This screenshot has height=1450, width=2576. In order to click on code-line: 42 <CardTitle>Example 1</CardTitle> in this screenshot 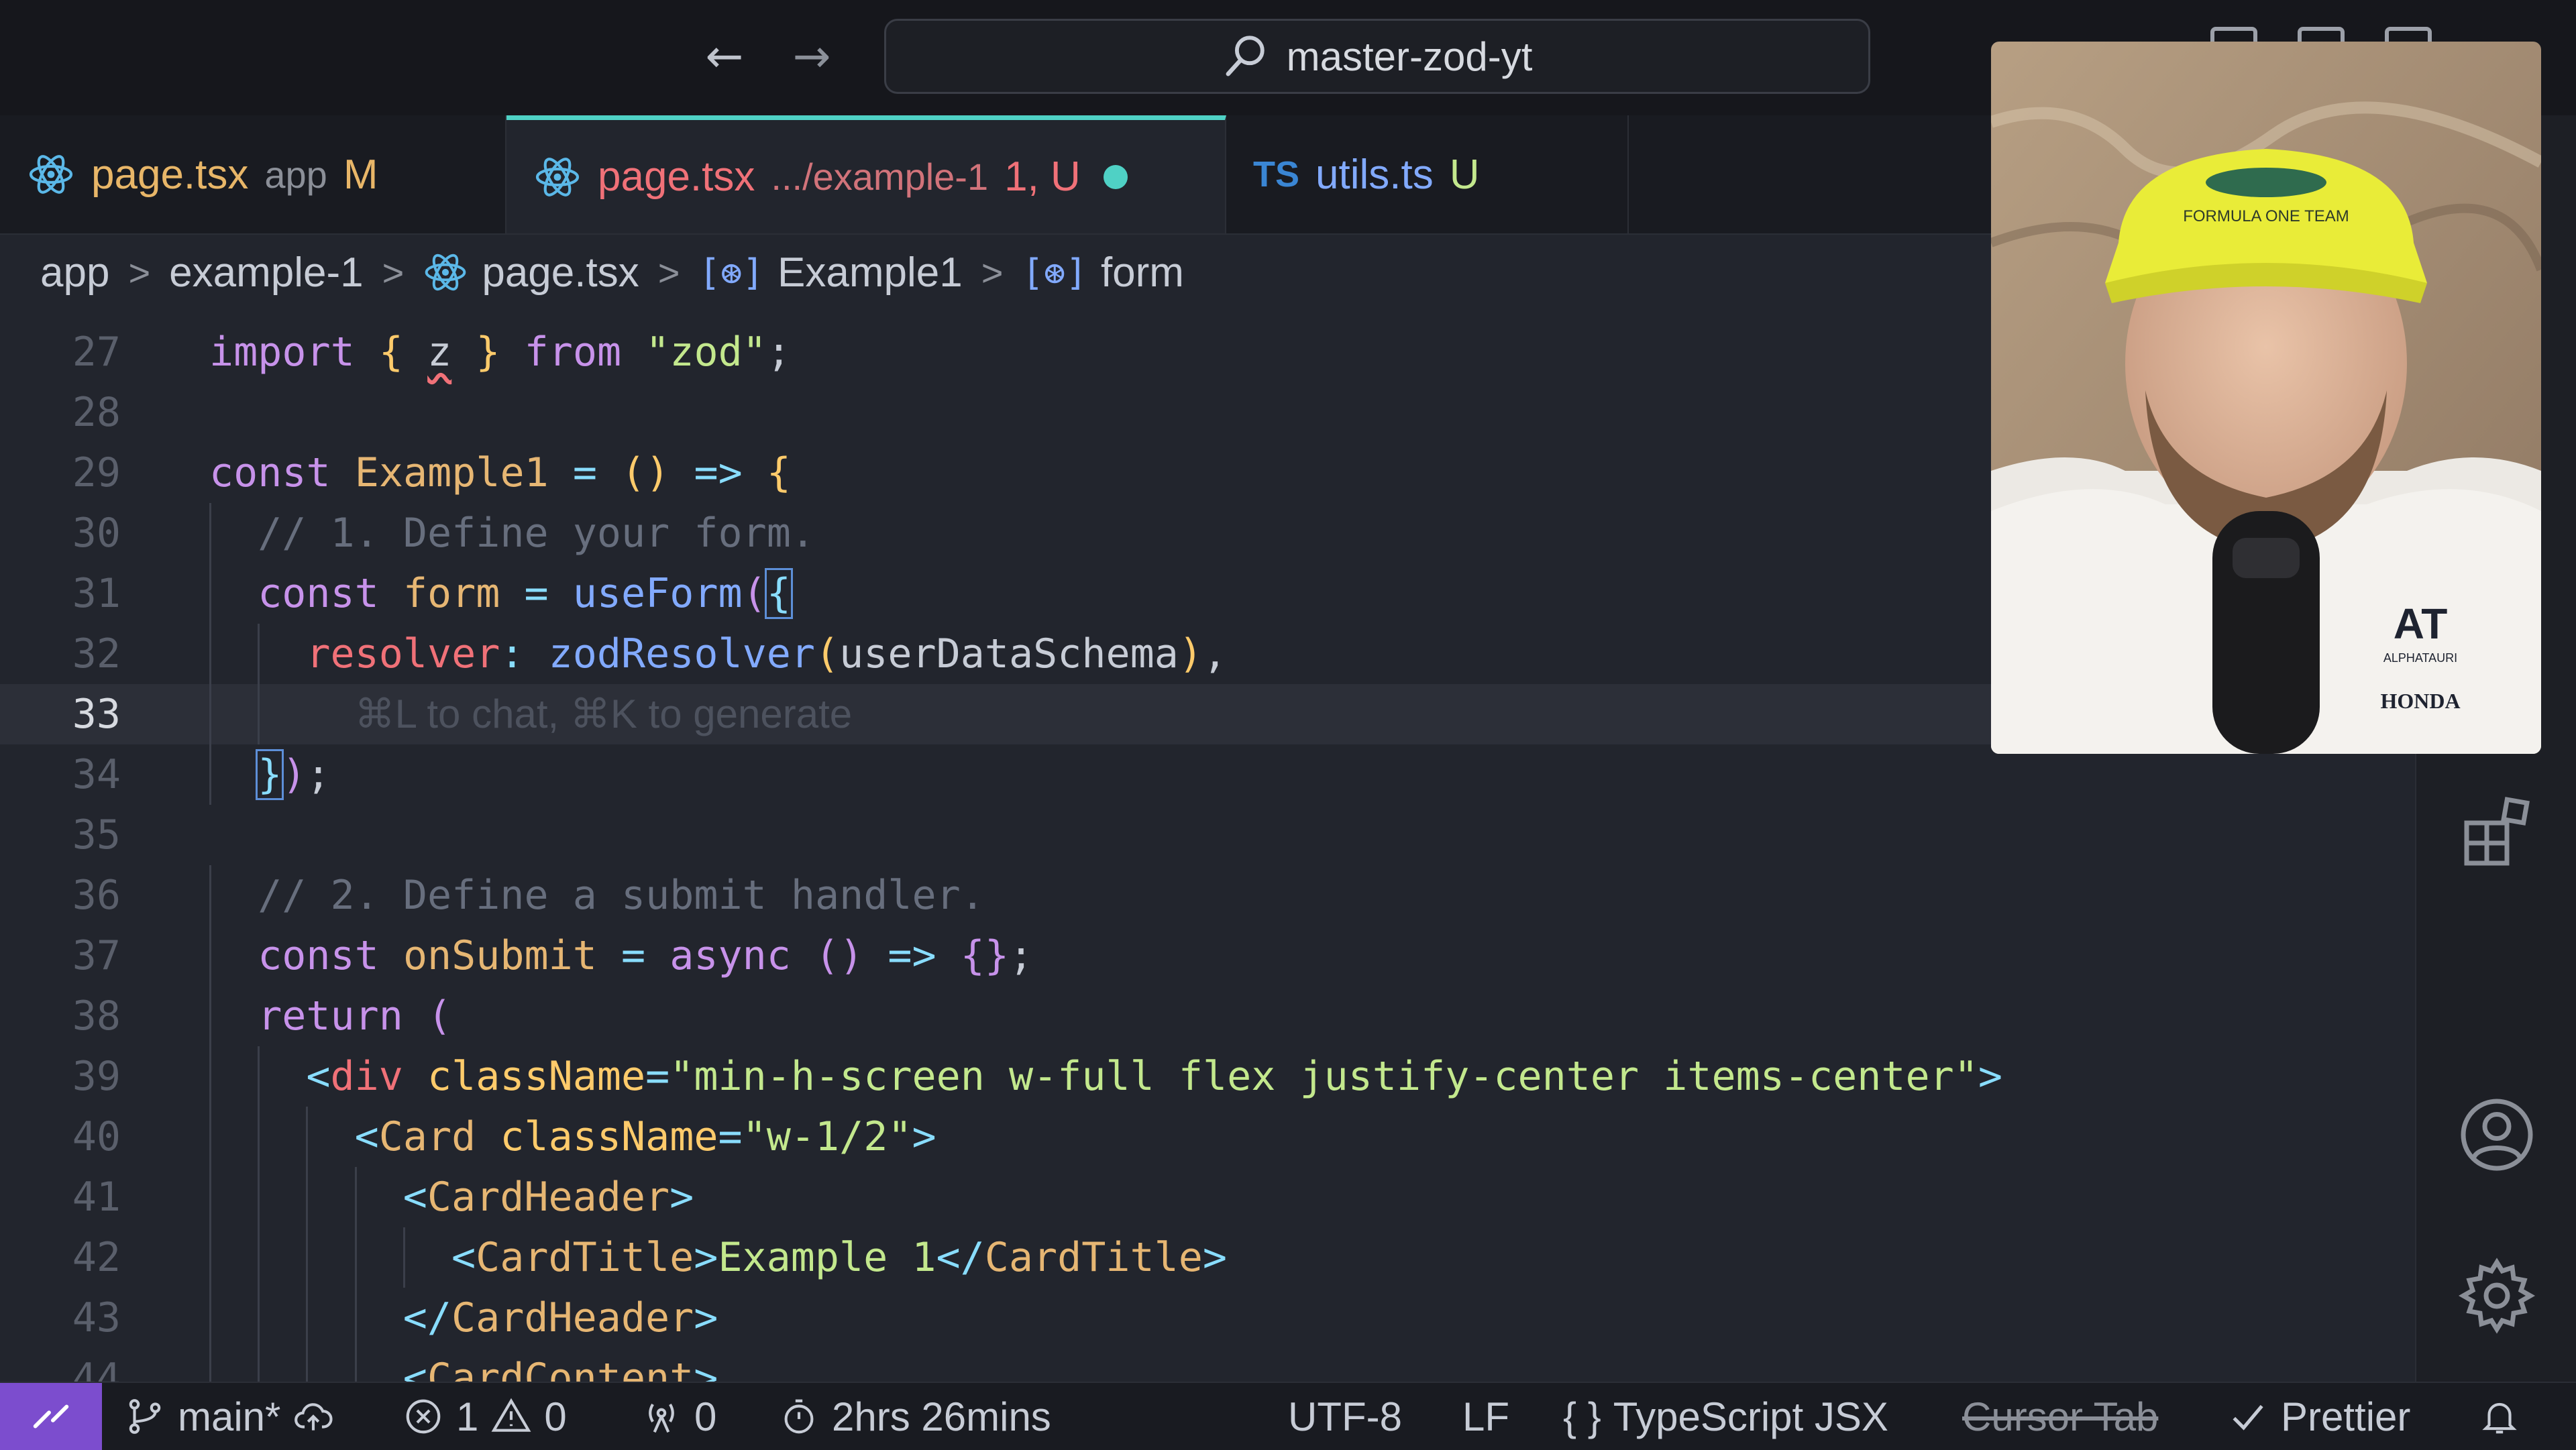, I will do `click(1201, 1257)`.